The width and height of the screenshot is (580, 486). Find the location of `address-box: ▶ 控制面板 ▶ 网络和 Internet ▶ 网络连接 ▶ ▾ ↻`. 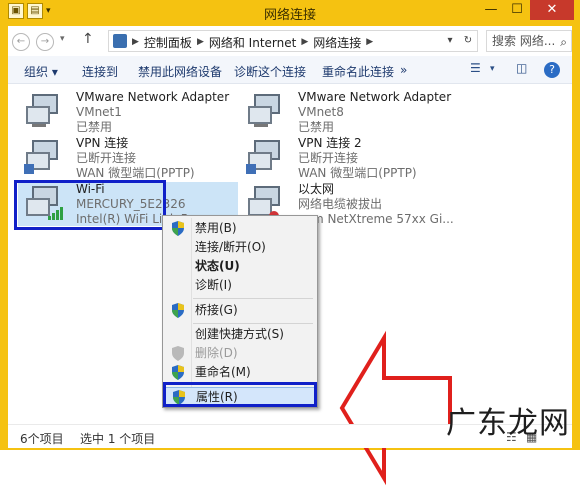

address-box: ▶ 控制面板 ▶ 网络和 Internet ▶ 网络连接 ▶ ▾ ↻ is located at coordinates (293, 41).